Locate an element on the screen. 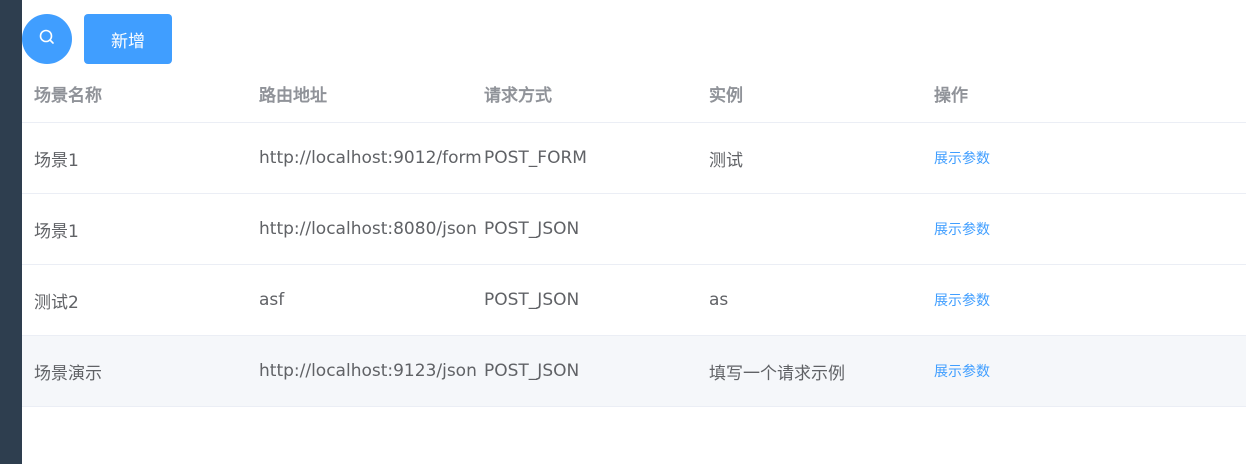  search-icon is located at coordinates (47, 39).